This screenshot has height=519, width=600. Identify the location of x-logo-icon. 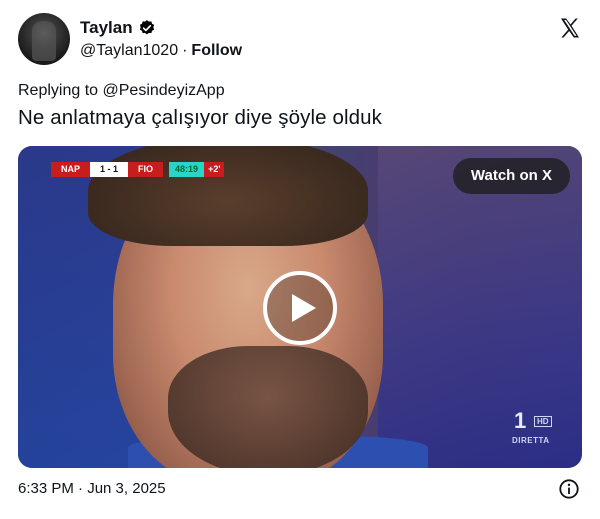
(570, 28).